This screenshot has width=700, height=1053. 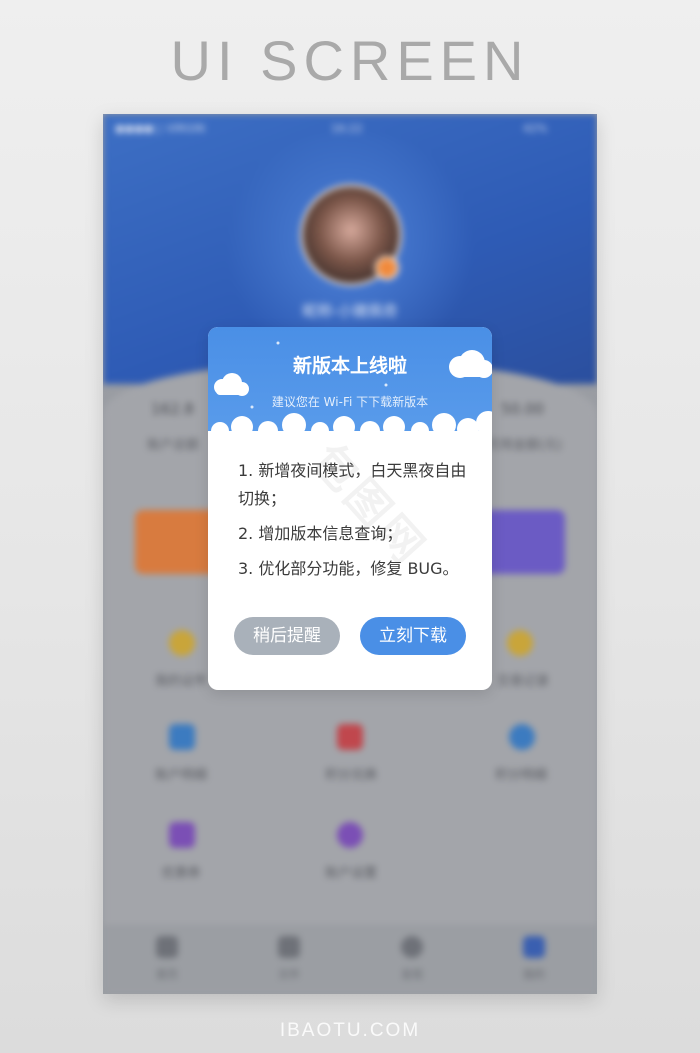 What do you see at coordinates (522, 737) in the screenshot?
I see `points-detail-icon` at bounding box center [522, 737].